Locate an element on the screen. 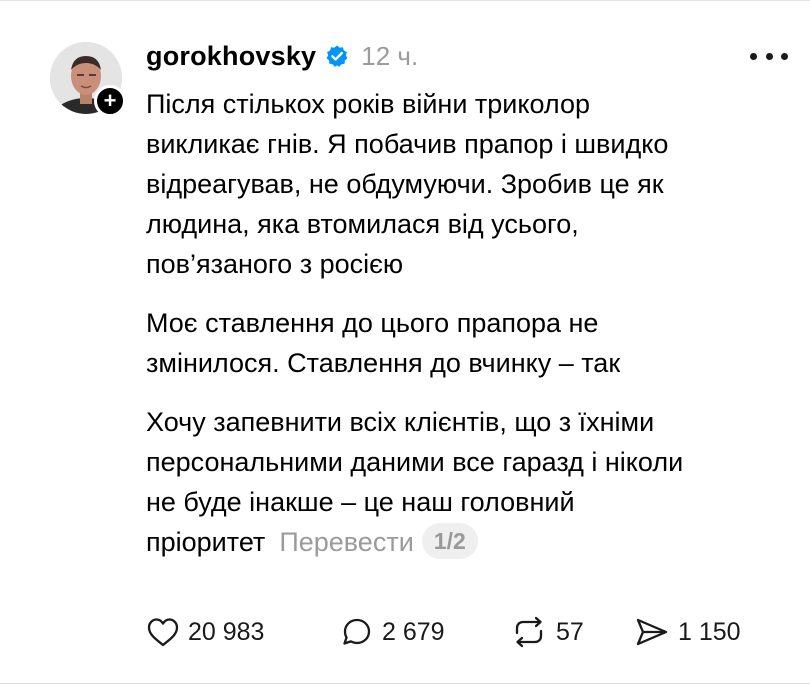 Image resolution: width=810 pixels, height=690 pixels. reply-button: 2 679 is located at coordinates (425, 632).